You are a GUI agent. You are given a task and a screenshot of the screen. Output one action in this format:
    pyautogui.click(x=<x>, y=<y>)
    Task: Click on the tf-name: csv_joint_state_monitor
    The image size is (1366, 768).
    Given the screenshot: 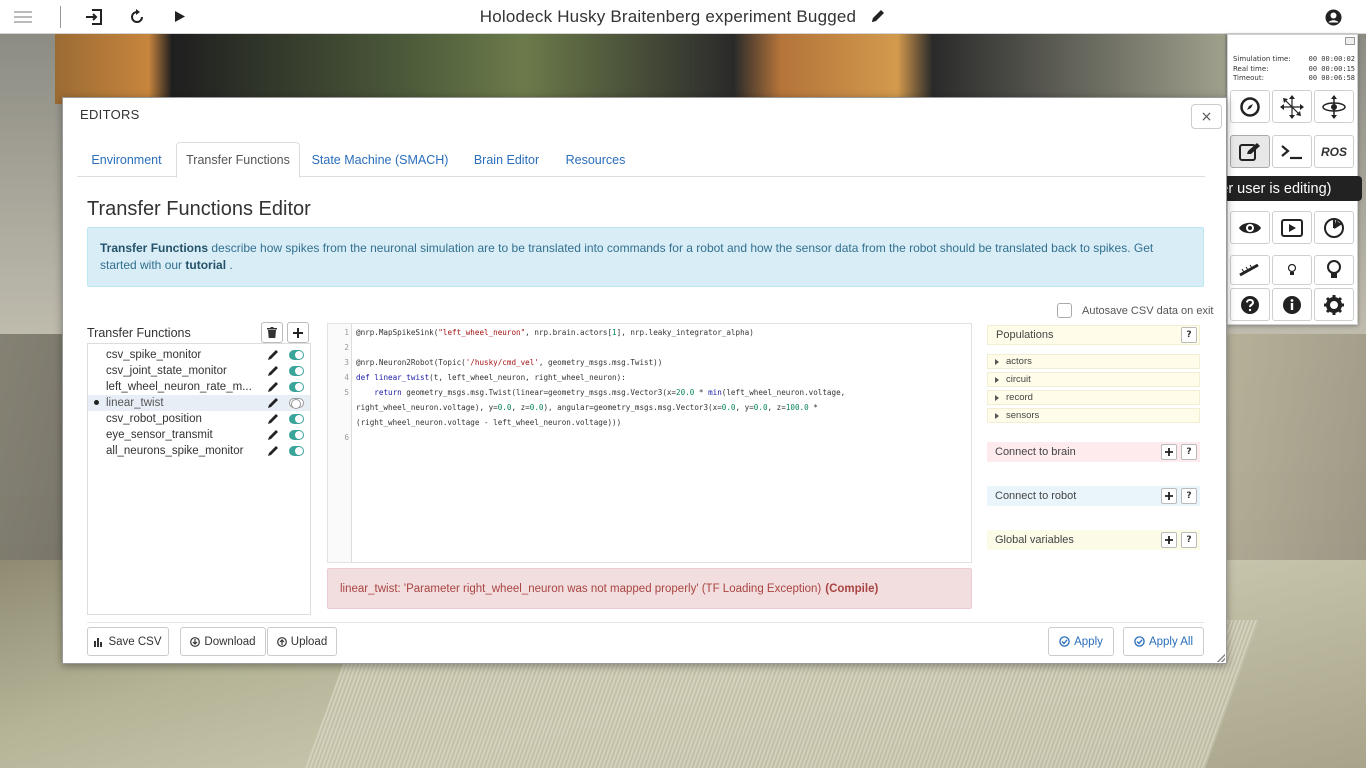 What is the action you would take?
    pyautogui.click(x=166, y=371)
    